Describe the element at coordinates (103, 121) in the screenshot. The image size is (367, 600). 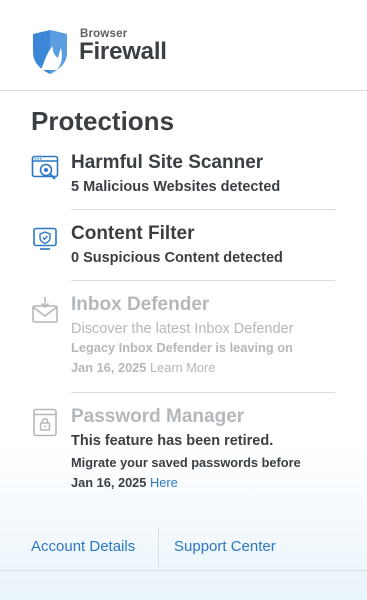
I see `section-title: Protections` at that location.